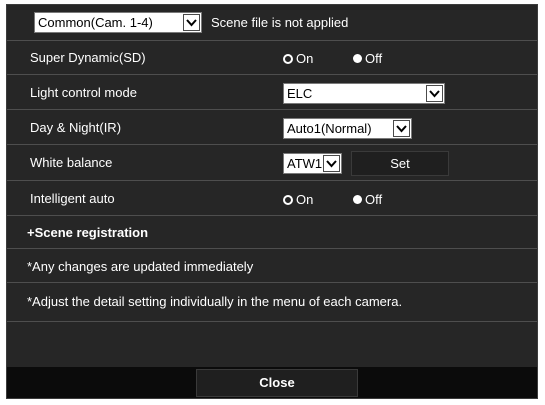  Describe the element at coordinates (305, 199) in the screenshot. I see `intelligent-auto-on-label: On` at that location.